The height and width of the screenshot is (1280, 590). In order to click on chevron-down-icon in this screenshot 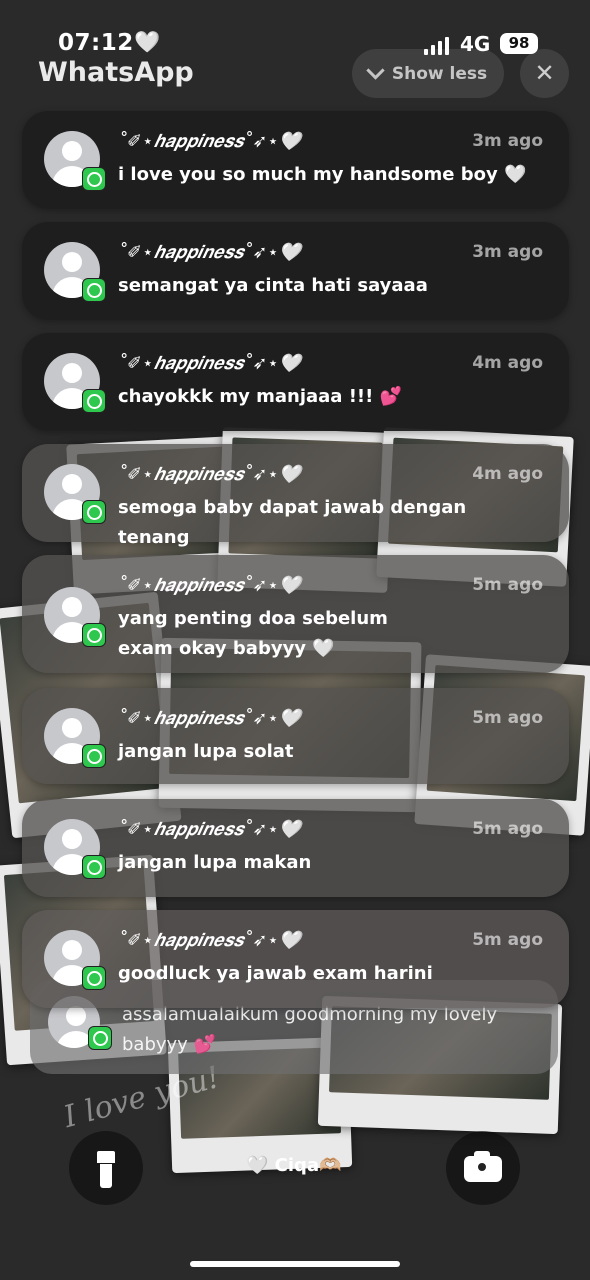, I will do `click(375, 70)`.